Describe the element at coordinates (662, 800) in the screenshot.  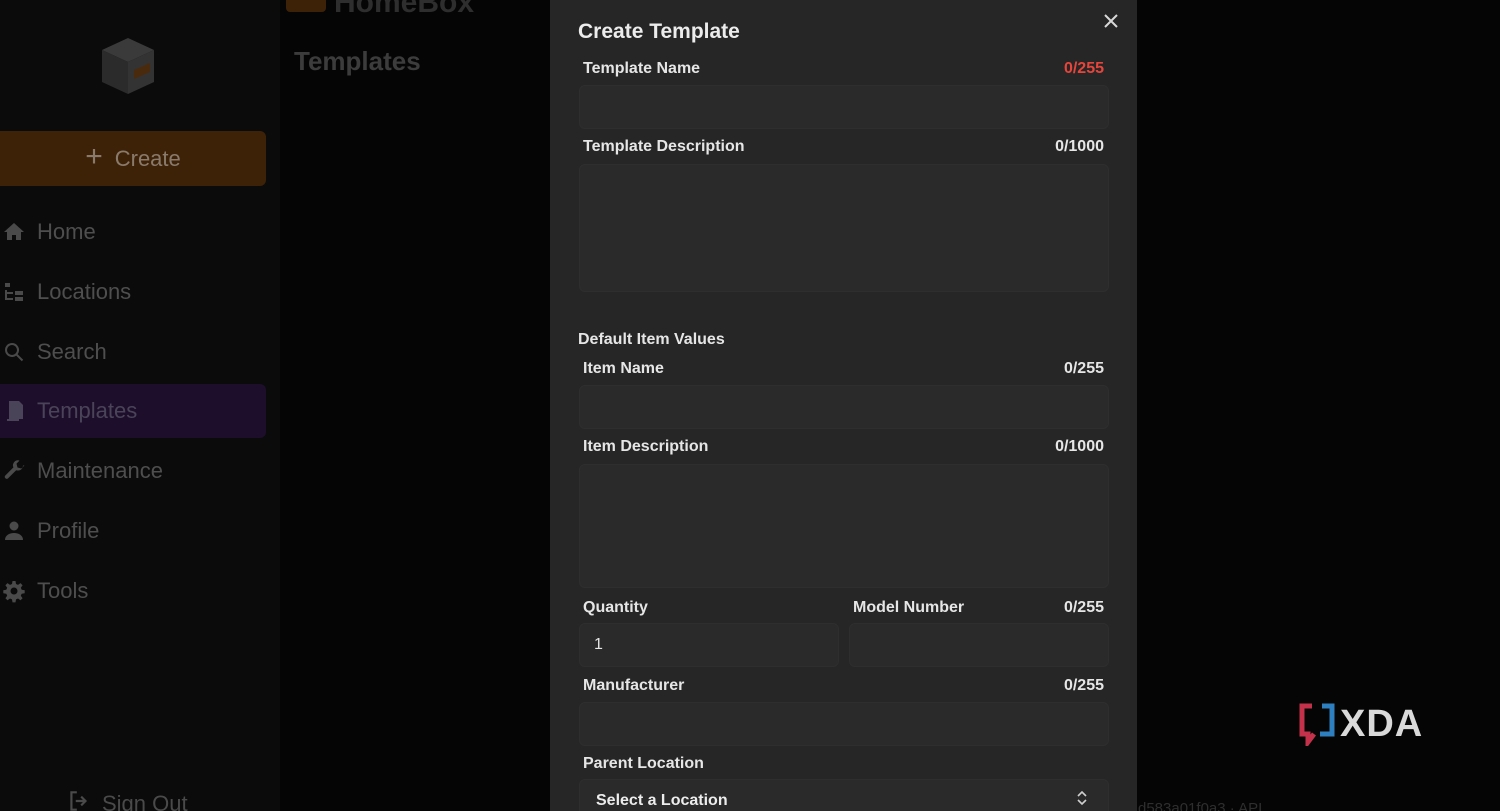
I see `parent-location-selected: Select a Location` at that location.